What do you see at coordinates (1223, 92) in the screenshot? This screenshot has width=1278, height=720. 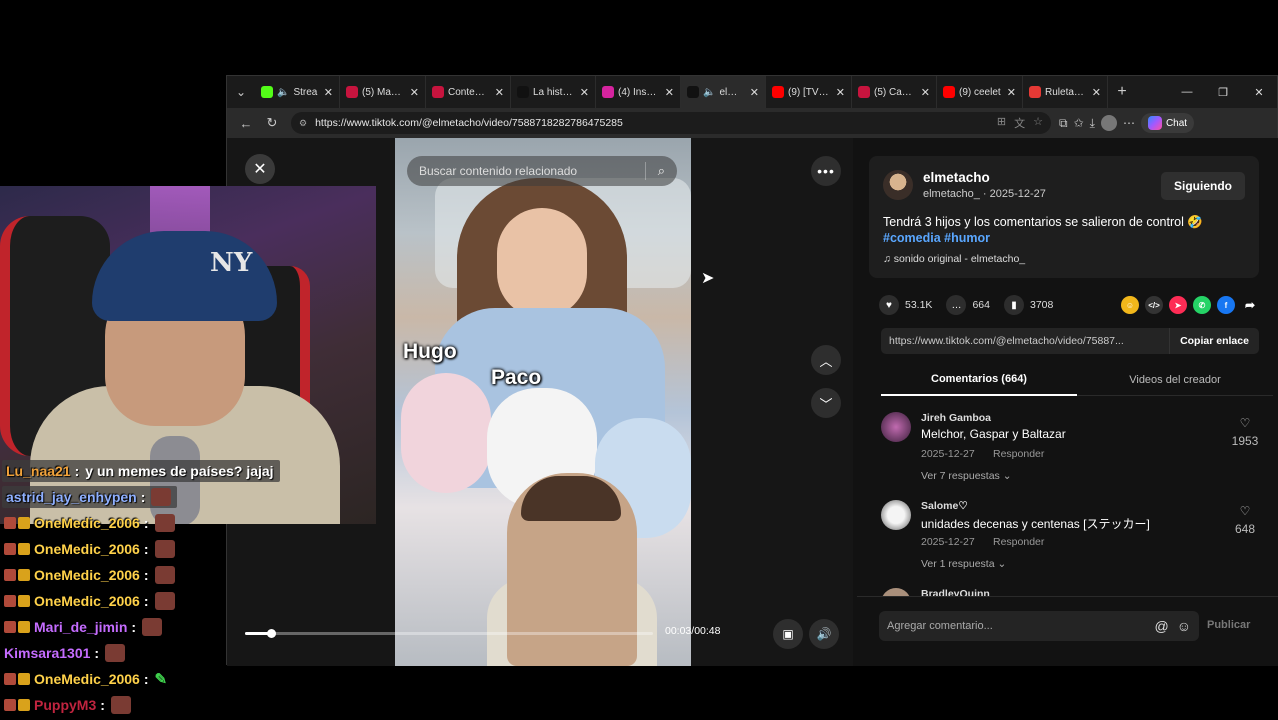 I see `restore-icon: ❐` at bounding box center [1223, 92].